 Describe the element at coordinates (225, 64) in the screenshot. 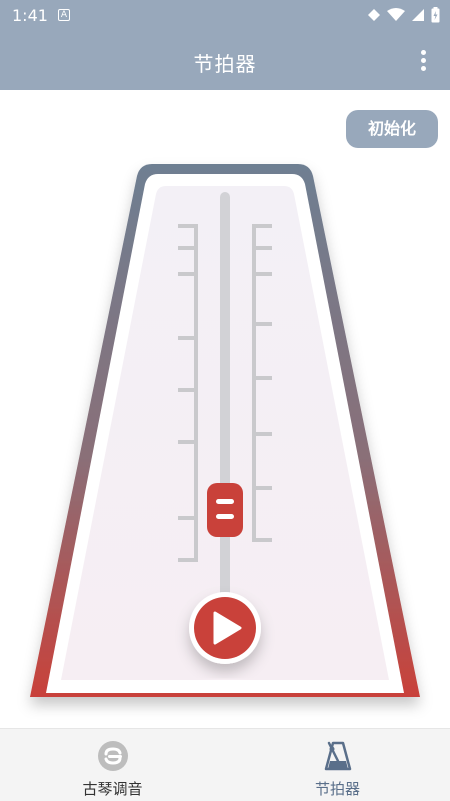

I see `page-title: 节拍器` at that location.